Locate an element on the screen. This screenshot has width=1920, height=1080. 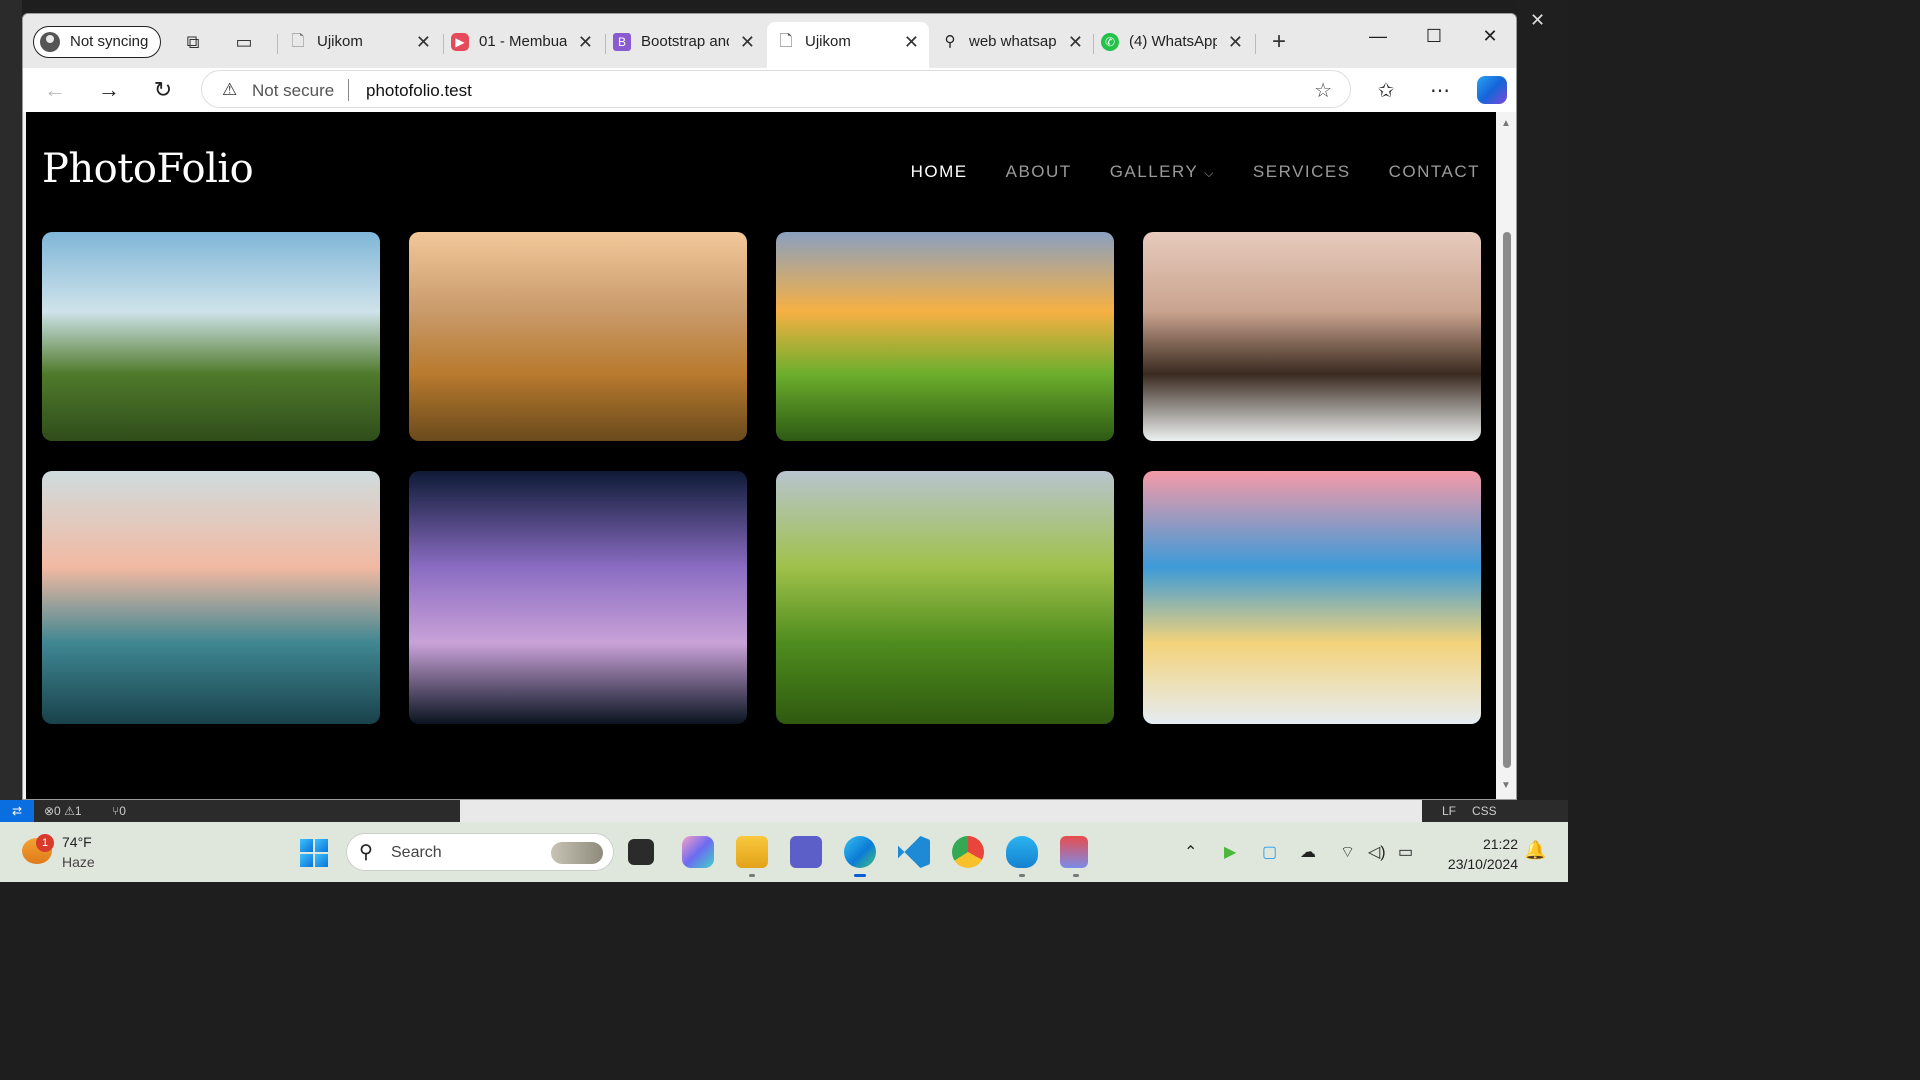
vscode-status-bar: ⇄ ⊗0 ⚠1 ⑂0 LF CSS is located at coordinates (784, 811).